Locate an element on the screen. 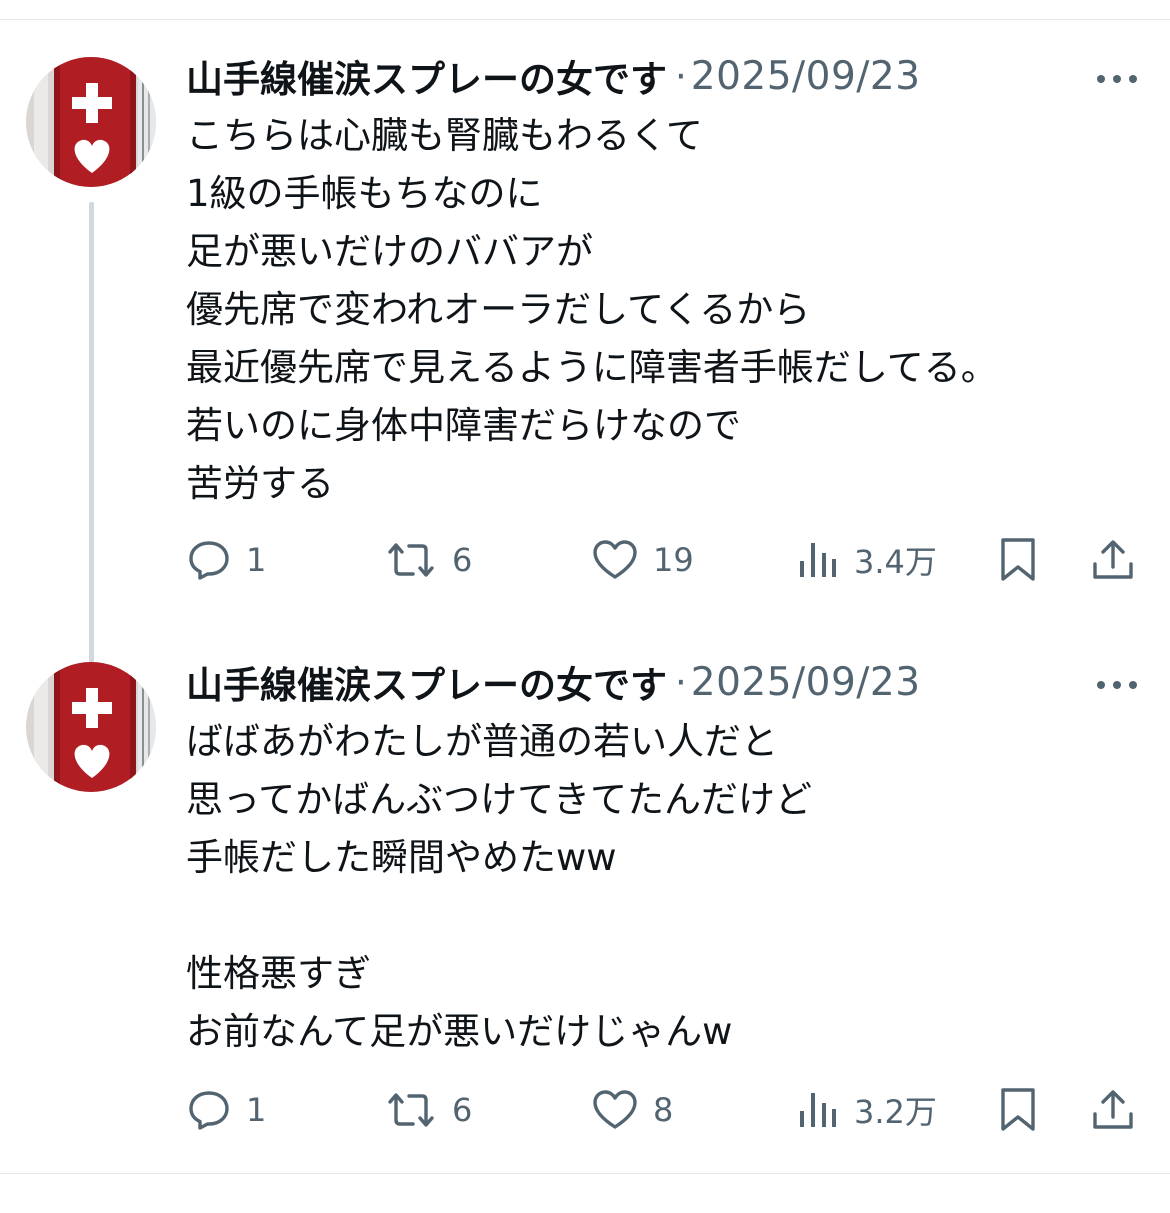  like-button: 19 is located at coordinates (642, 560).